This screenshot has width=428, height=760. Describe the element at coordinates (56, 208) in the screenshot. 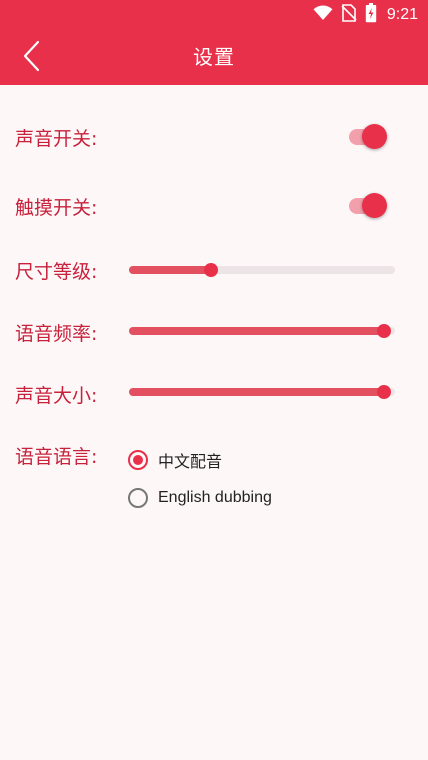

I see `touch-switch-label: 触摸开关:` at that location.